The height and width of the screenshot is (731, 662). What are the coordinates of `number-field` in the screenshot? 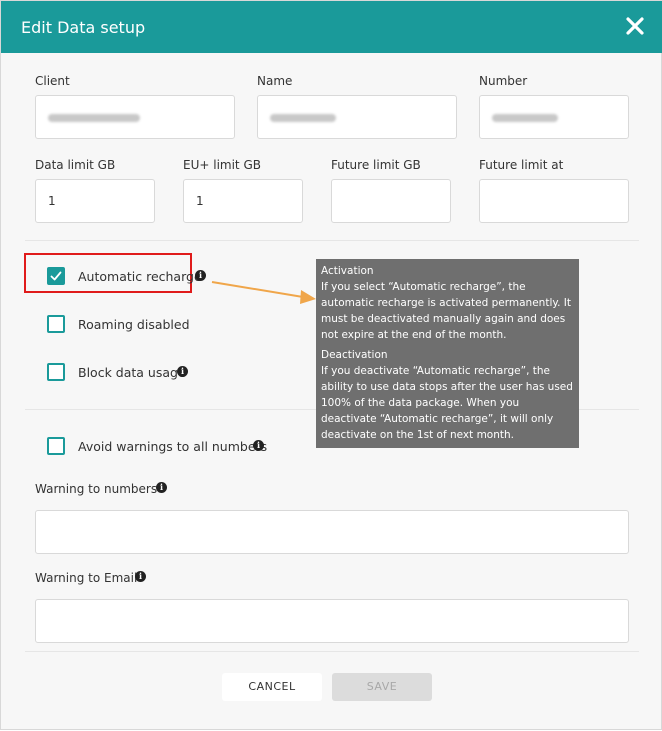 It's located at (554, 117).